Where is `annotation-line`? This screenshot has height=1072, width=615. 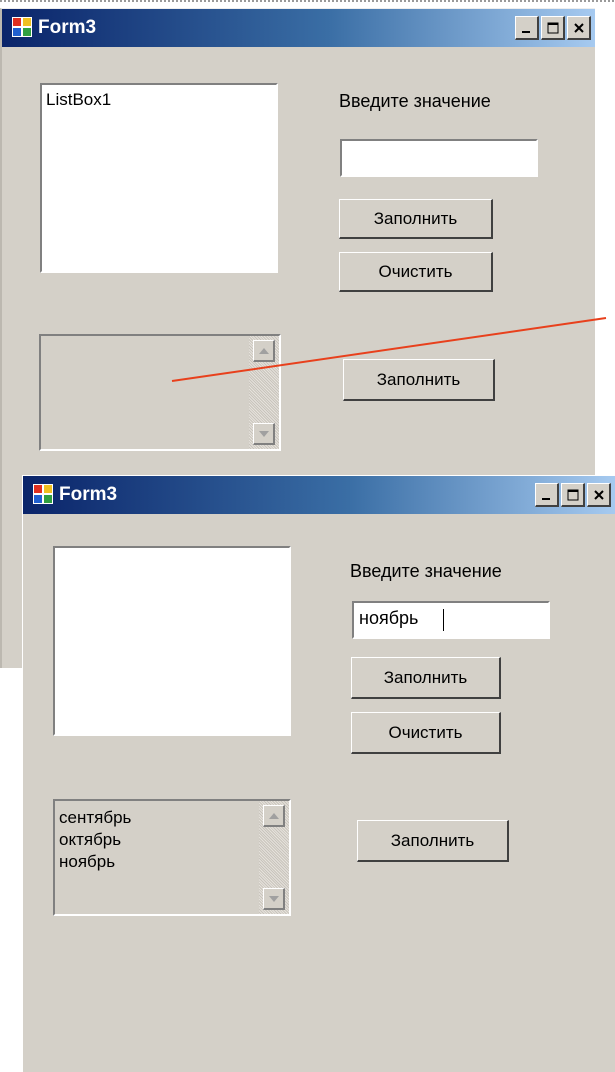 annotation-line is located at coordinates (389, 349).